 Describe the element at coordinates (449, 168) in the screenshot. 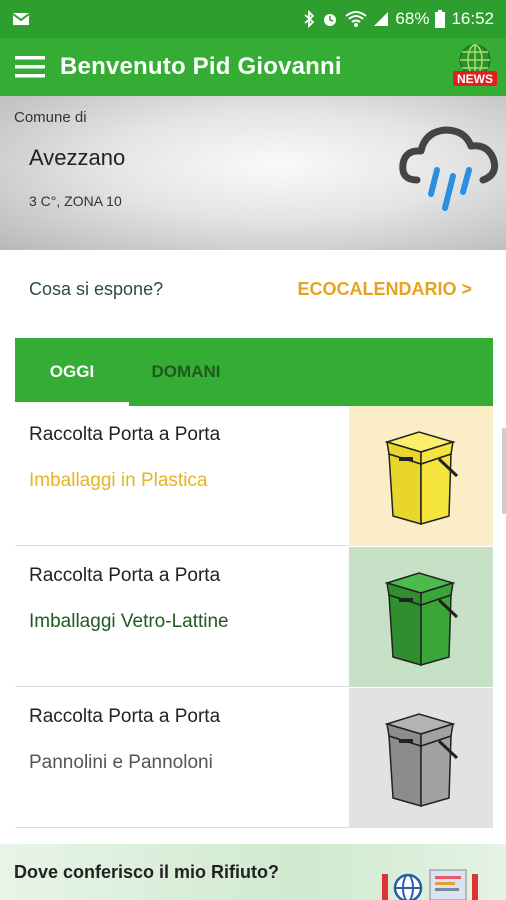

I see `rain-cloud-icon` at that location.